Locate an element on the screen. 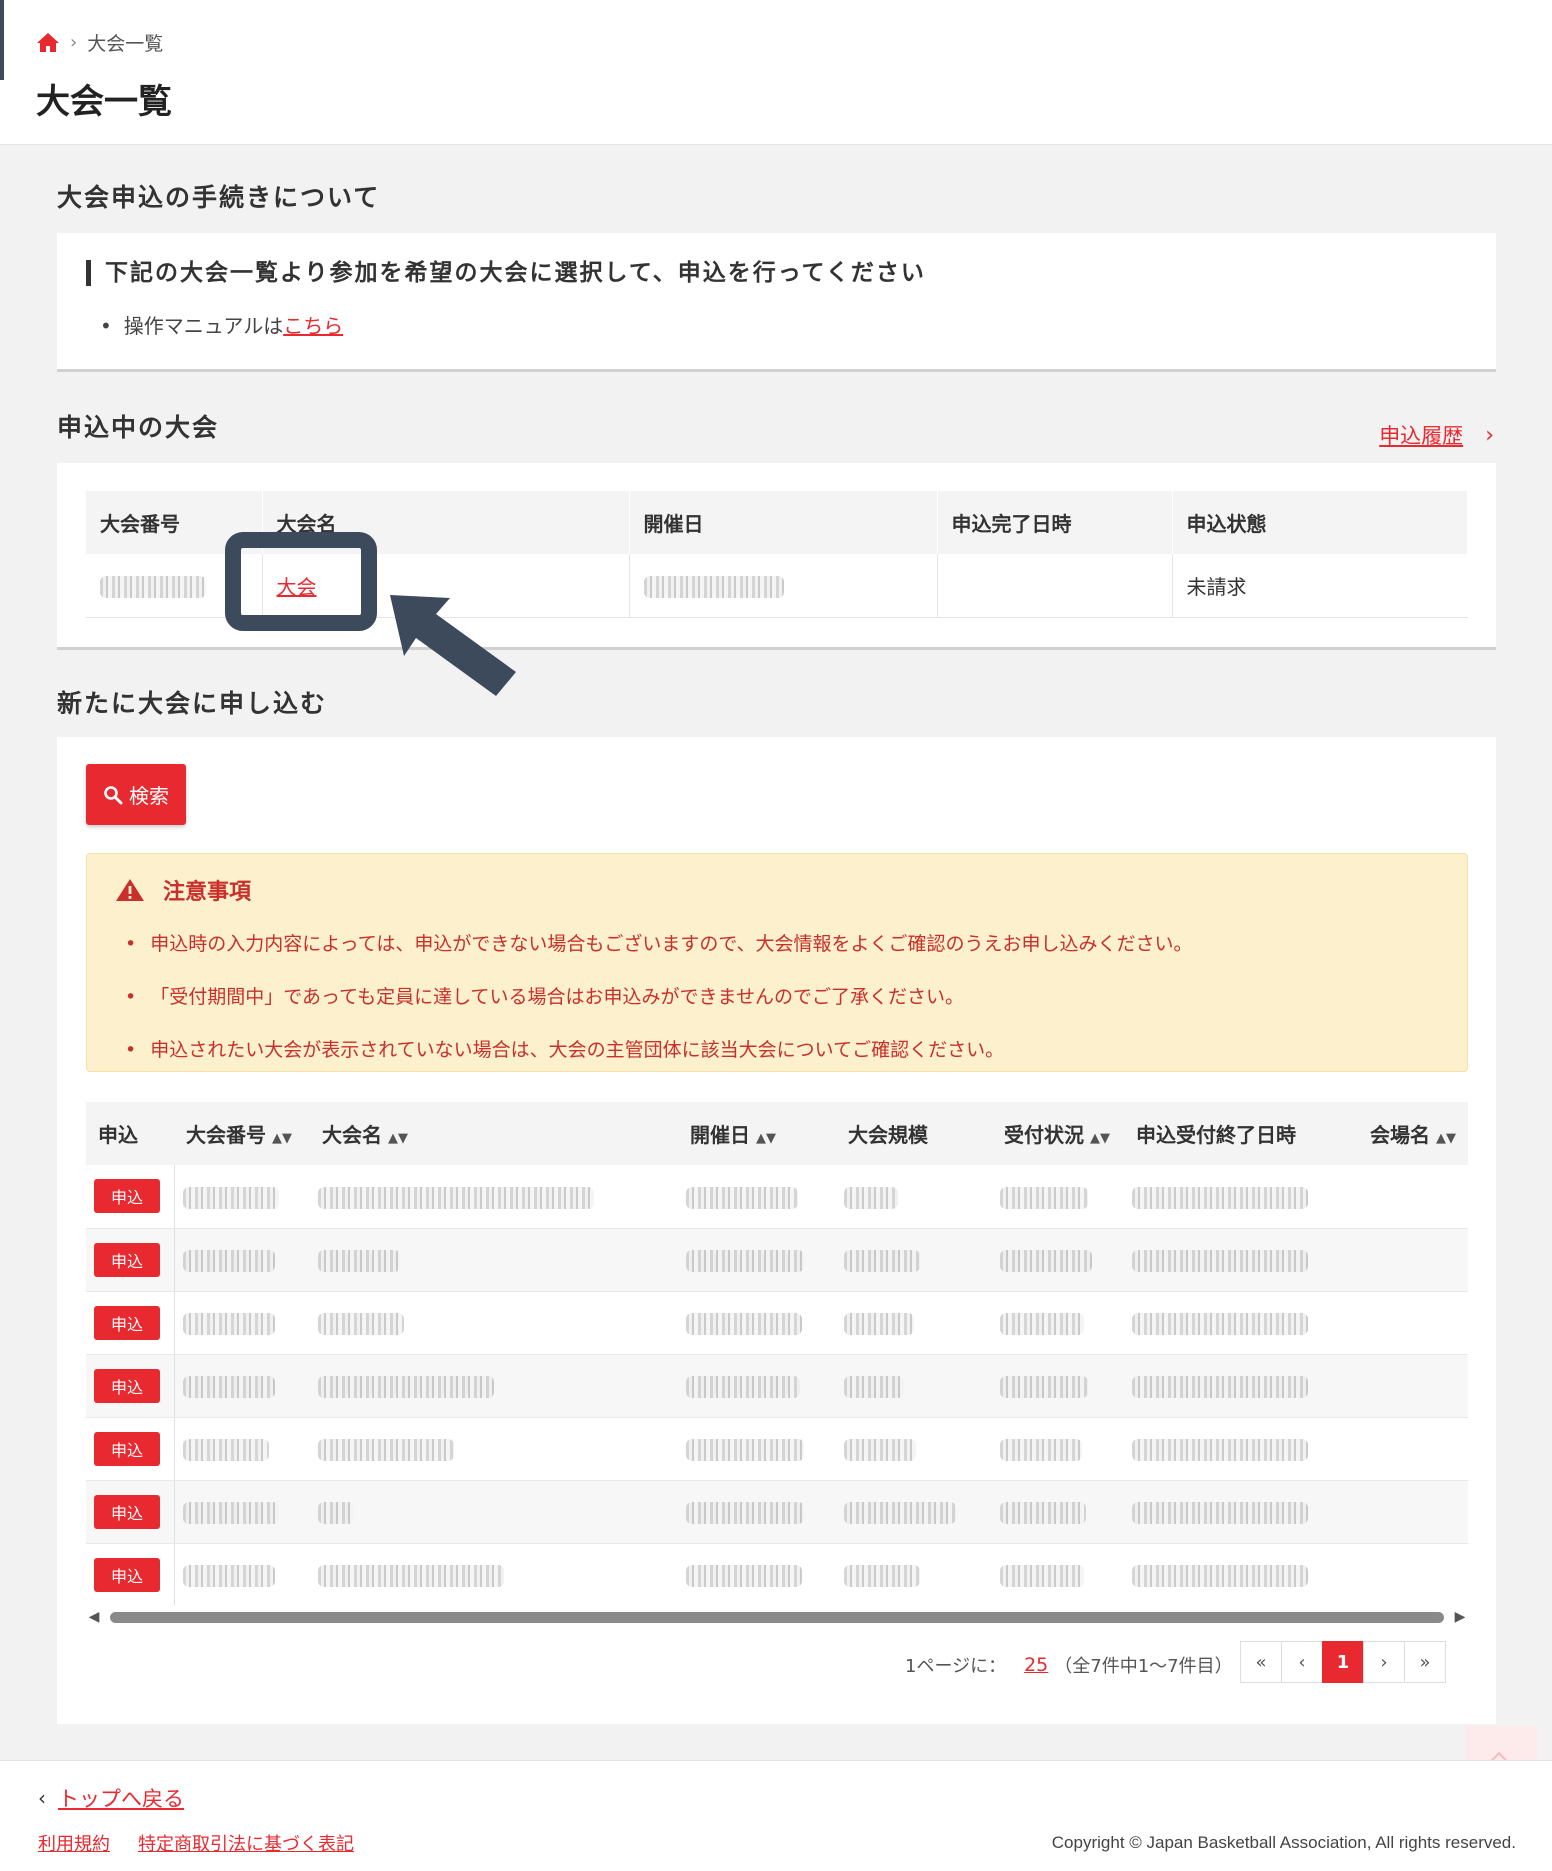 The height and width of the screenshot is (1871, 1552). column-header: 申込受付終了日時 is located at coordinates (1241, 1133).